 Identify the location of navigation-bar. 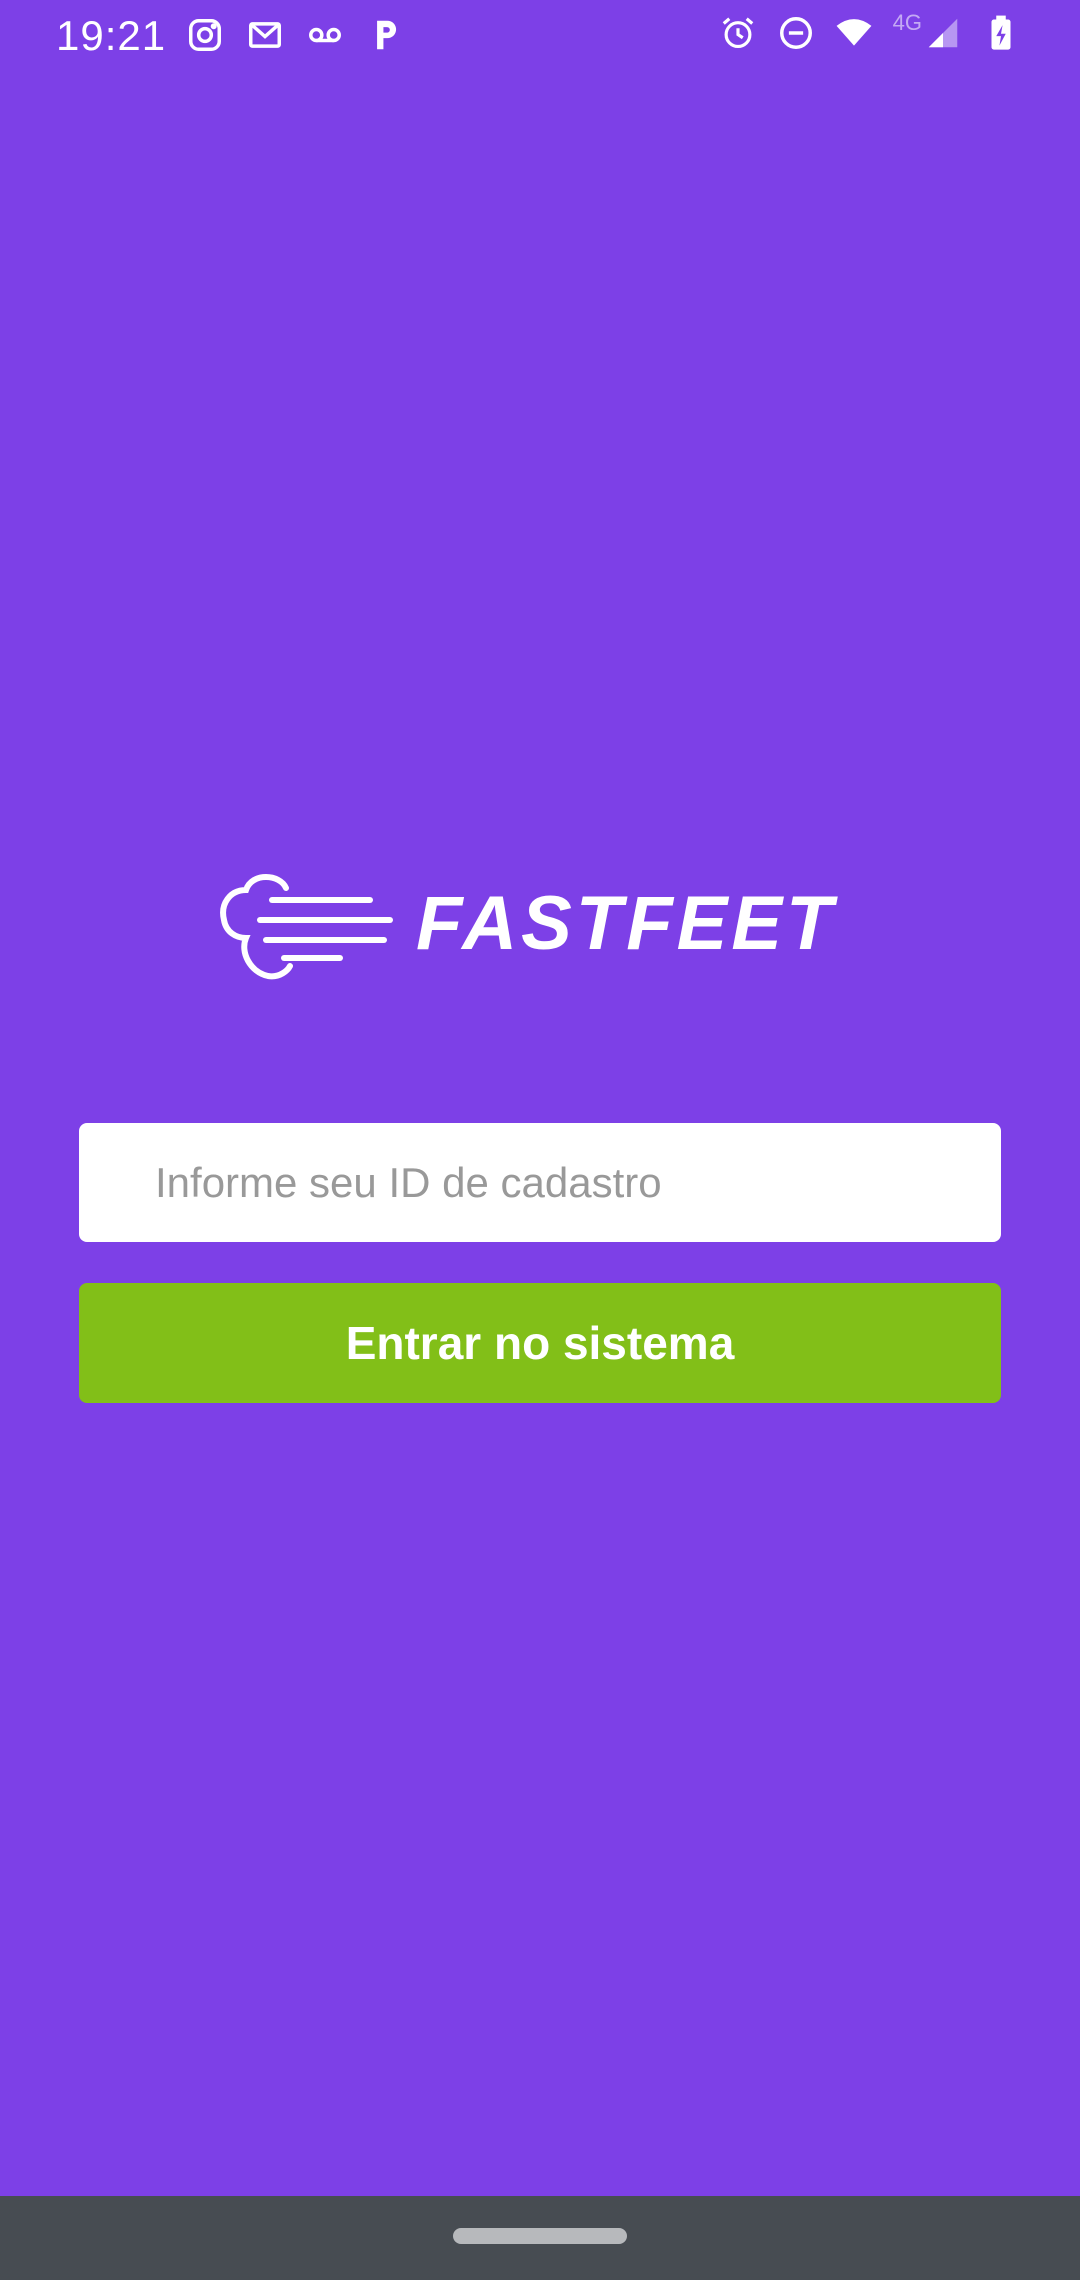
(540, 2238).